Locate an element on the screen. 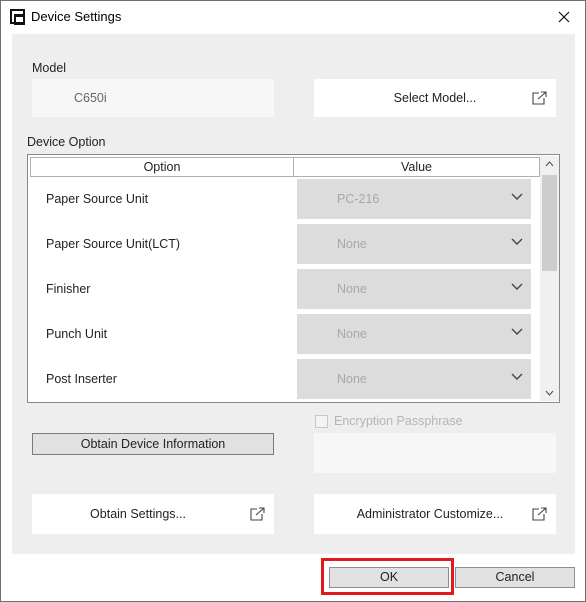 The width and height of the screenshot is (586, 602). close-button is located at coordinates (564, 17).